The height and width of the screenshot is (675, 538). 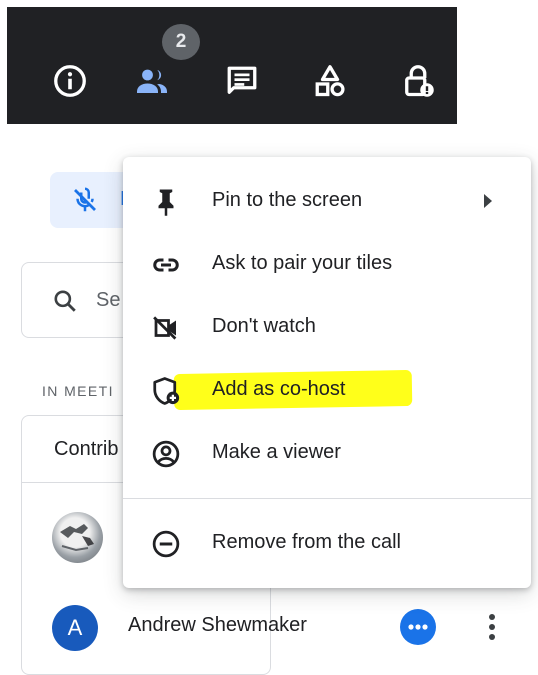 I want to click on info-icon, so click(x=70, y=81).